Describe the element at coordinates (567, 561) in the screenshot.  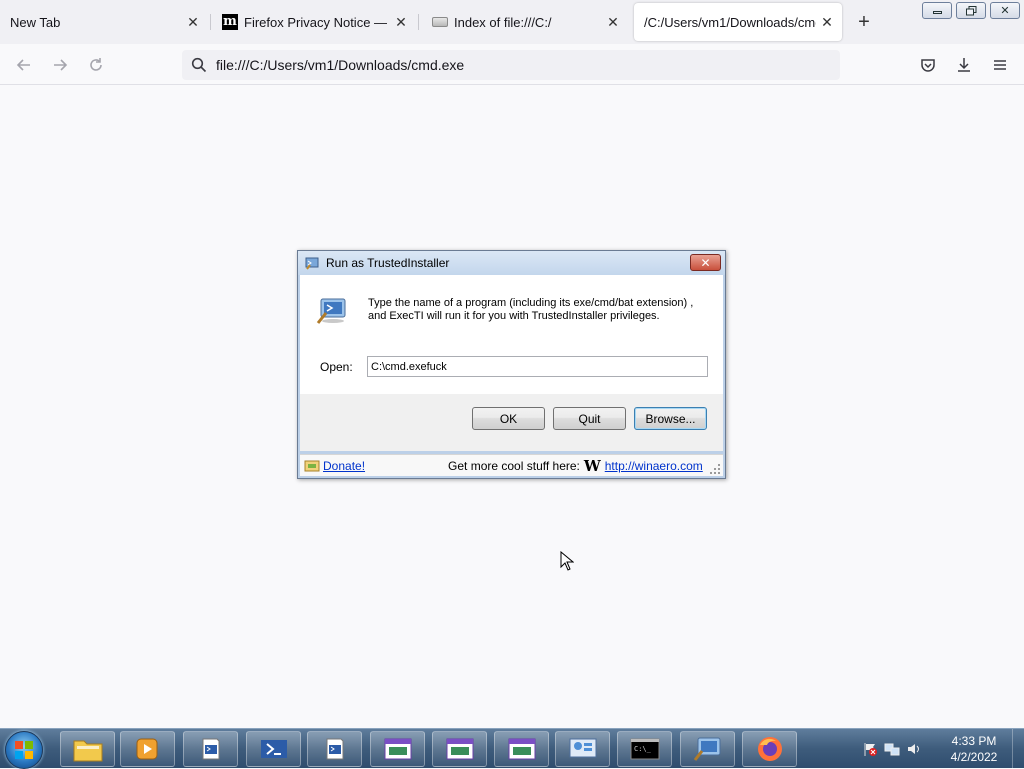
I see `mouse-cursor-icon` at that location.